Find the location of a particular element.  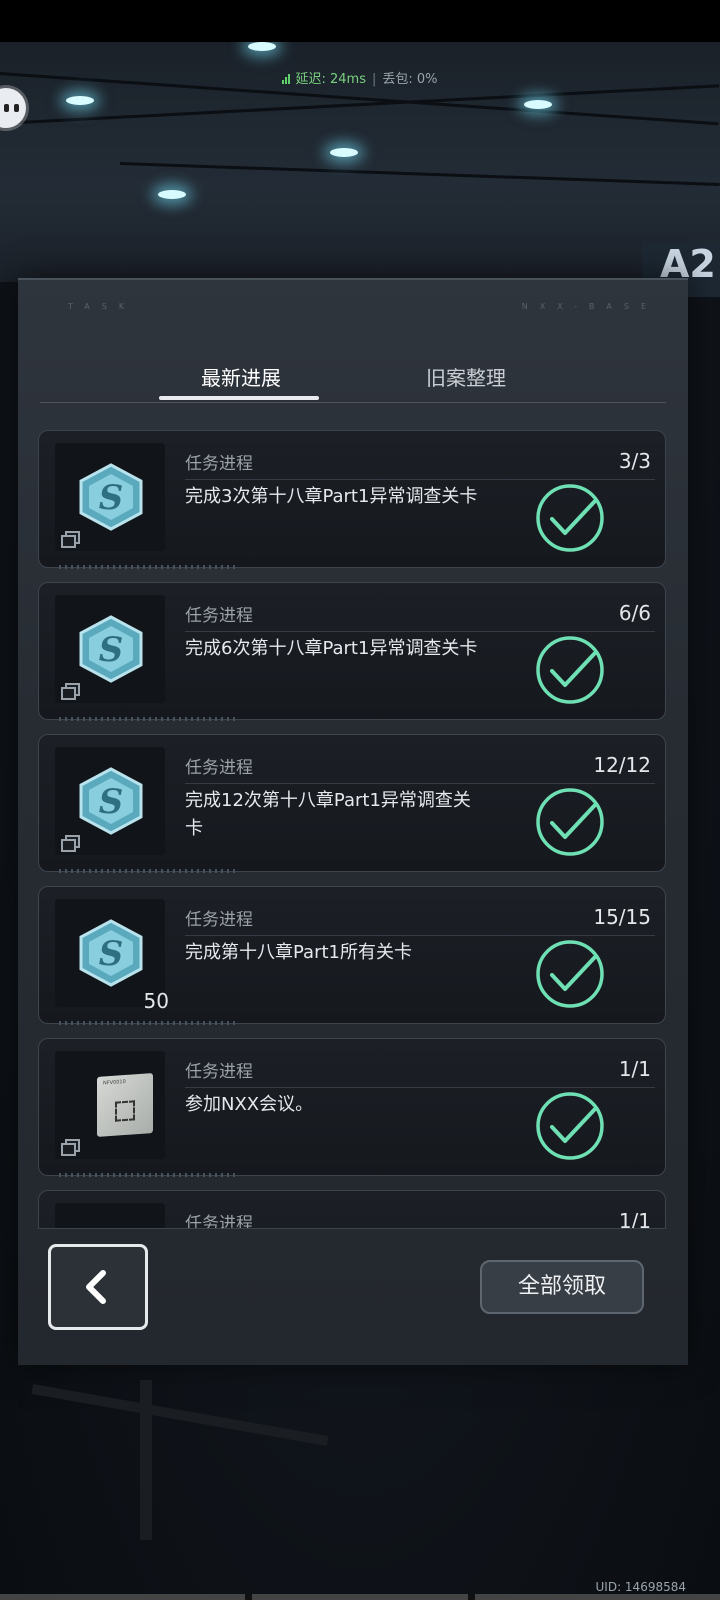

task-count: 15/15 is located at coordinates (622, 917).